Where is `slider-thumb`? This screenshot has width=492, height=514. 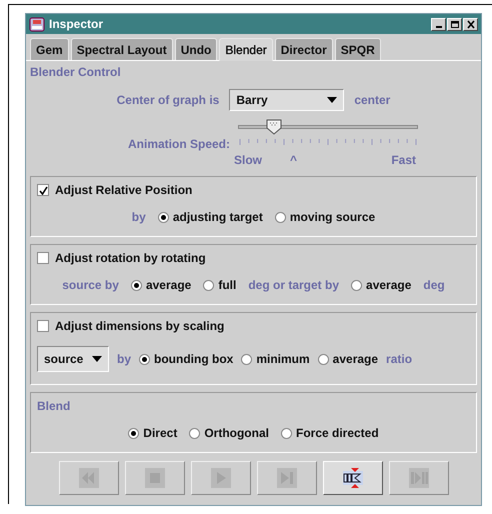
slider-thumb is located at coordinates (274, 127).